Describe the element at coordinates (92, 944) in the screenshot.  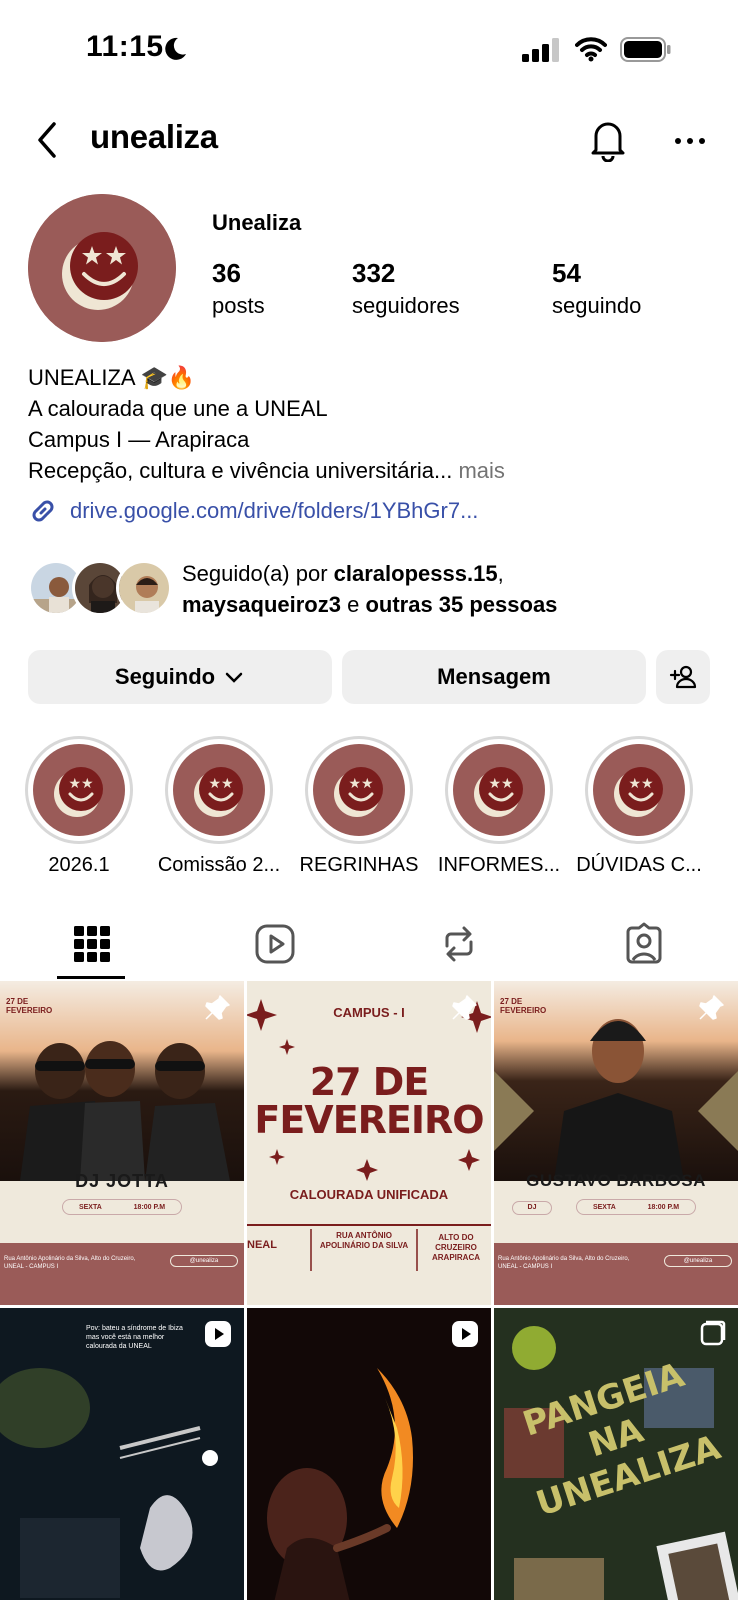
I see `grid-icon` at that location.